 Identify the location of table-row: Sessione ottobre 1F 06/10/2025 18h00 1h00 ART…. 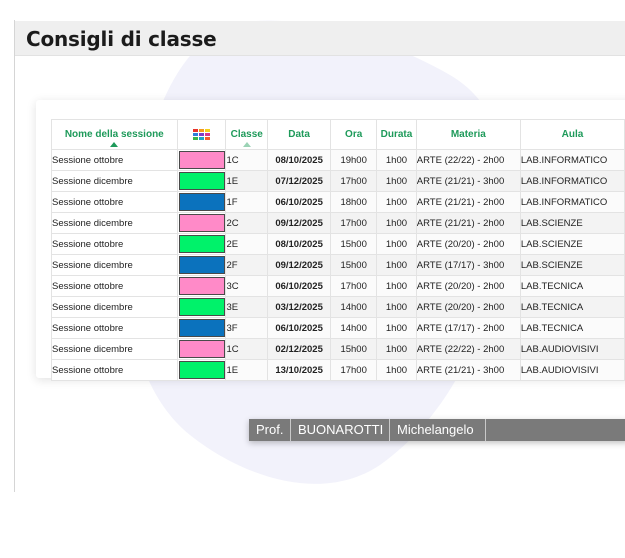
(338, 202).